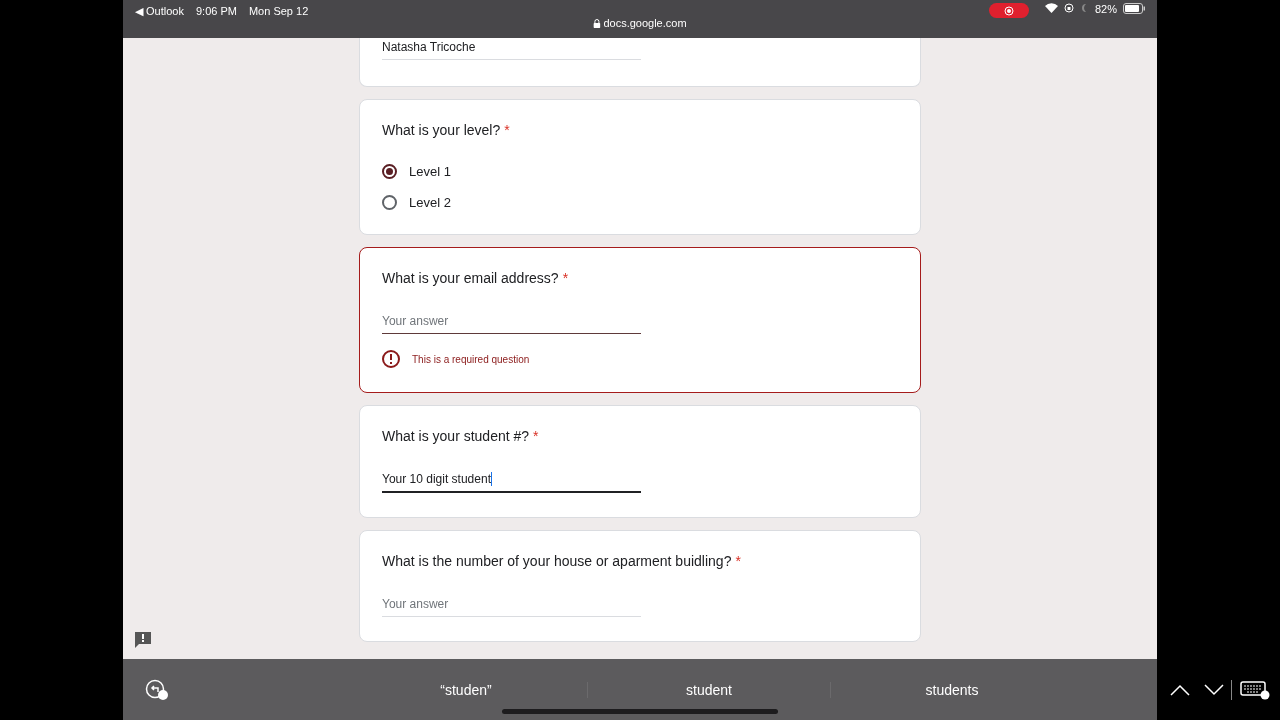 The image size is (1280, 720). I want to click on option-label: Level 1, so click(430, 171).